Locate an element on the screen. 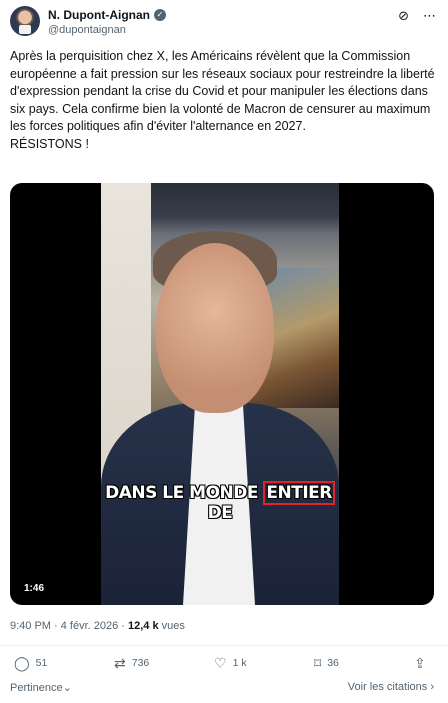 Image resolution: width=448 pixels, height=703 pixels. video-caption: DANS LE MONDE ENTIER DE is located at coordinates (220, 502).